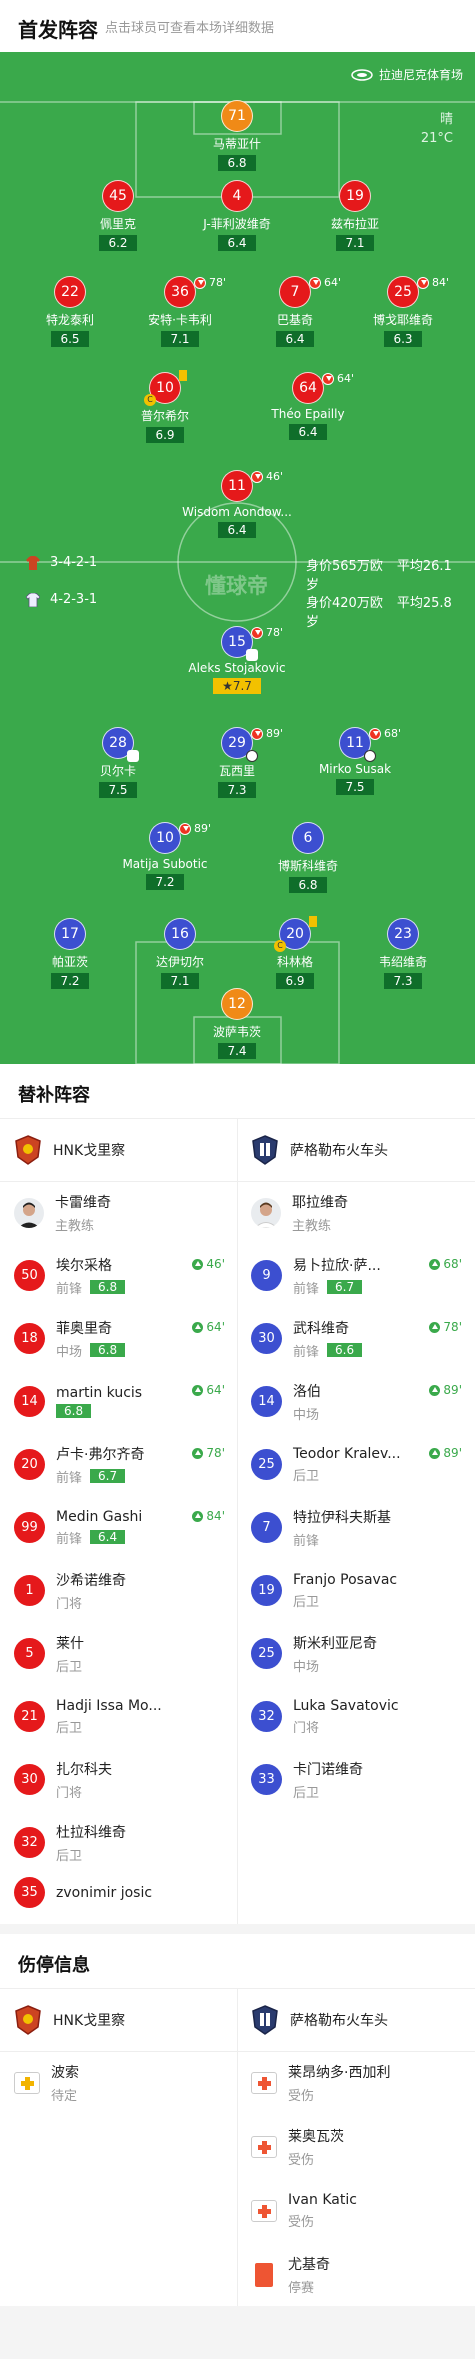 This screenshot has height=2359, width=475. I want to click on injury-row: 波索 待定, so click(124, 2082).